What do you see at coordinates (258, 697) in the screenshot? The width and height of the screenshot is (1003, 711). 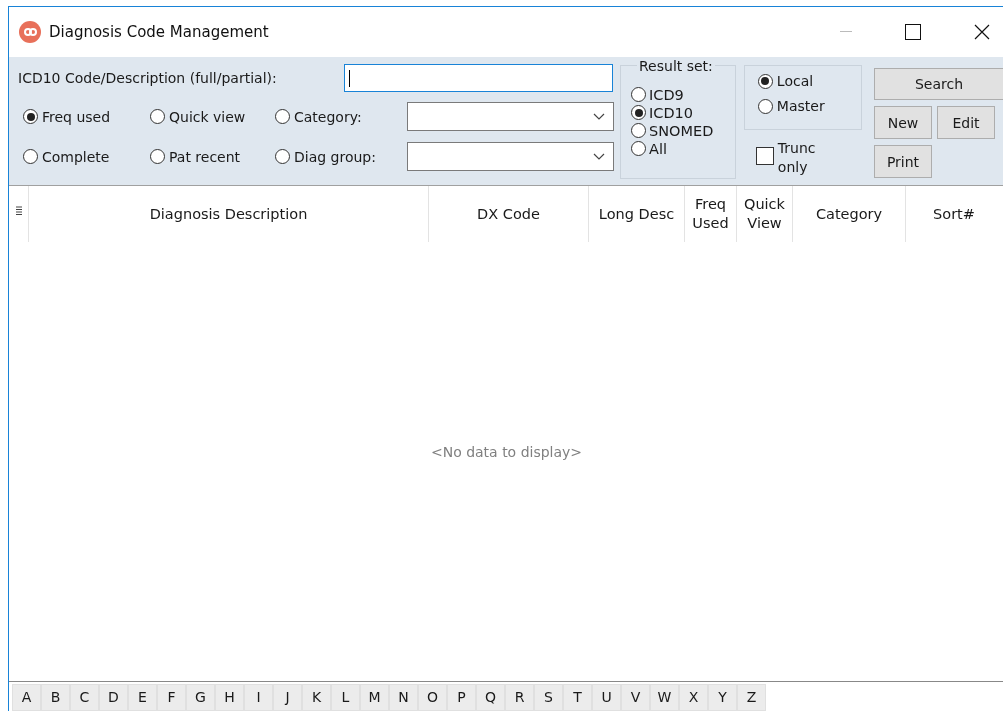 I see `letter-button: I` at bounding box center [258, 697].